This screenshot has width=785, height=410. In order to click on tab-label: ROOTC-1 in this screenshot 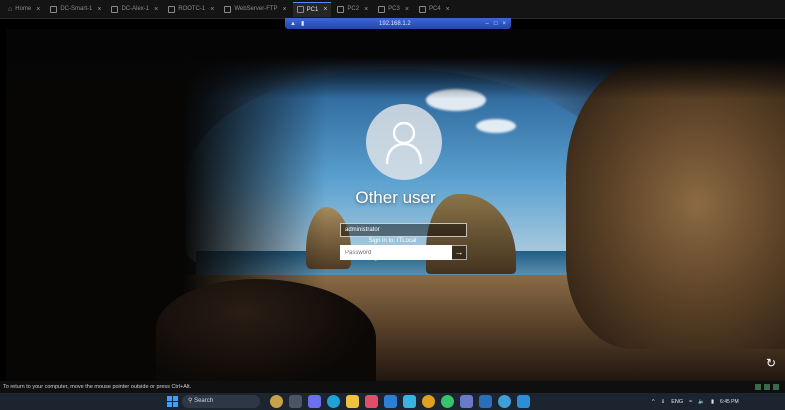, I will do `click(192, 9)`.